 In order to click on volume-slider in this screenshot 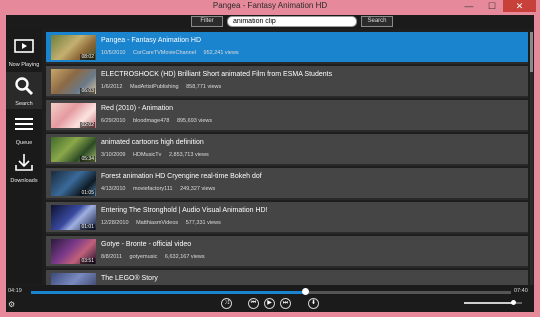, I will do `click(493, 302)`.